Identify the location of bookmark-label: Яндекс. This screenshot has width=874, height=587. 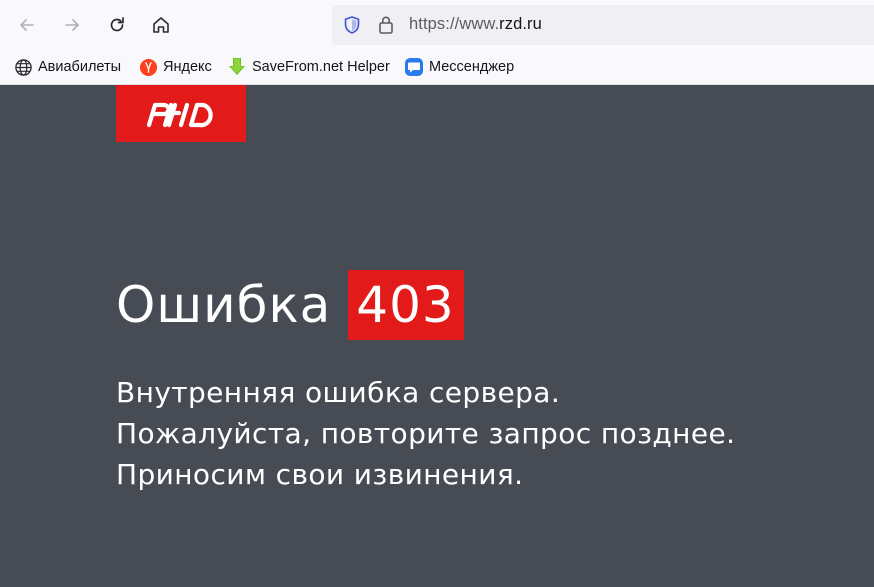
(187, 67).